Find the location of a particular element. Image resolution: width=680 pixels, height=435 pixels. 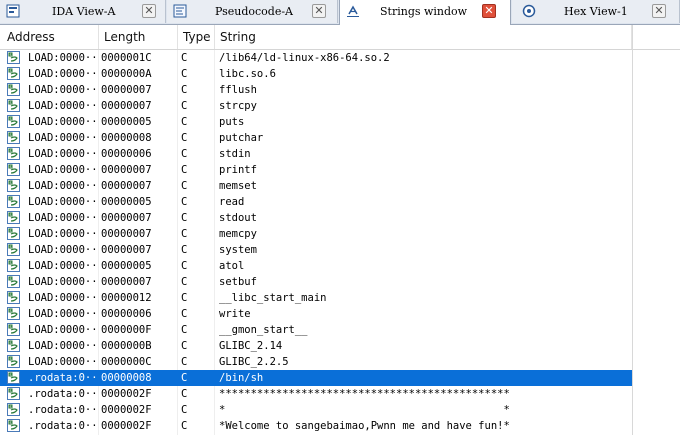

table-row: s LOAD:0000··· 00000006 Cstdin is located at coordinates (316, 154).